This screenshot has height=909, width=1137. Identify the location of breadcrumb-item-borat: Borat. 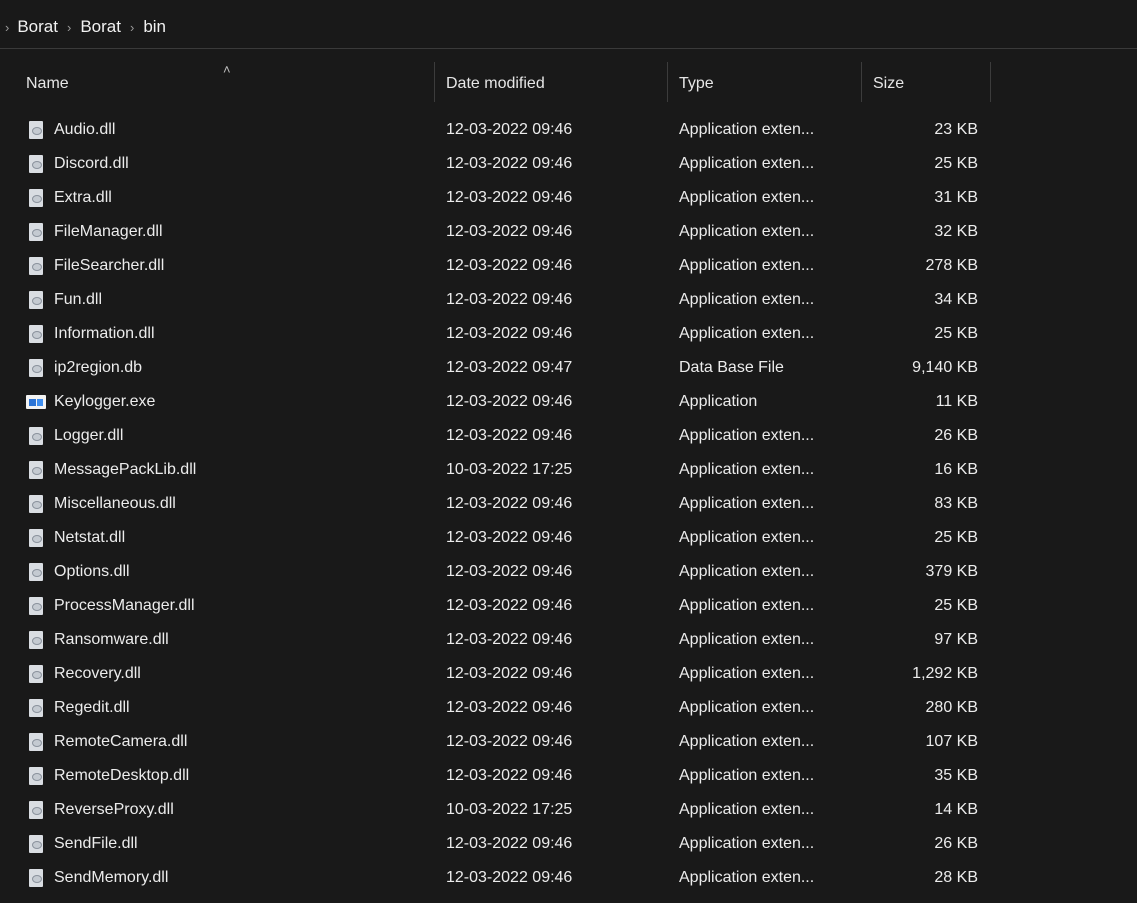
(100, 27).